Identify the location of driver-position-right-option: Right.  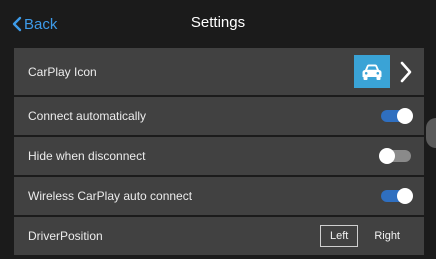
(387, 236).